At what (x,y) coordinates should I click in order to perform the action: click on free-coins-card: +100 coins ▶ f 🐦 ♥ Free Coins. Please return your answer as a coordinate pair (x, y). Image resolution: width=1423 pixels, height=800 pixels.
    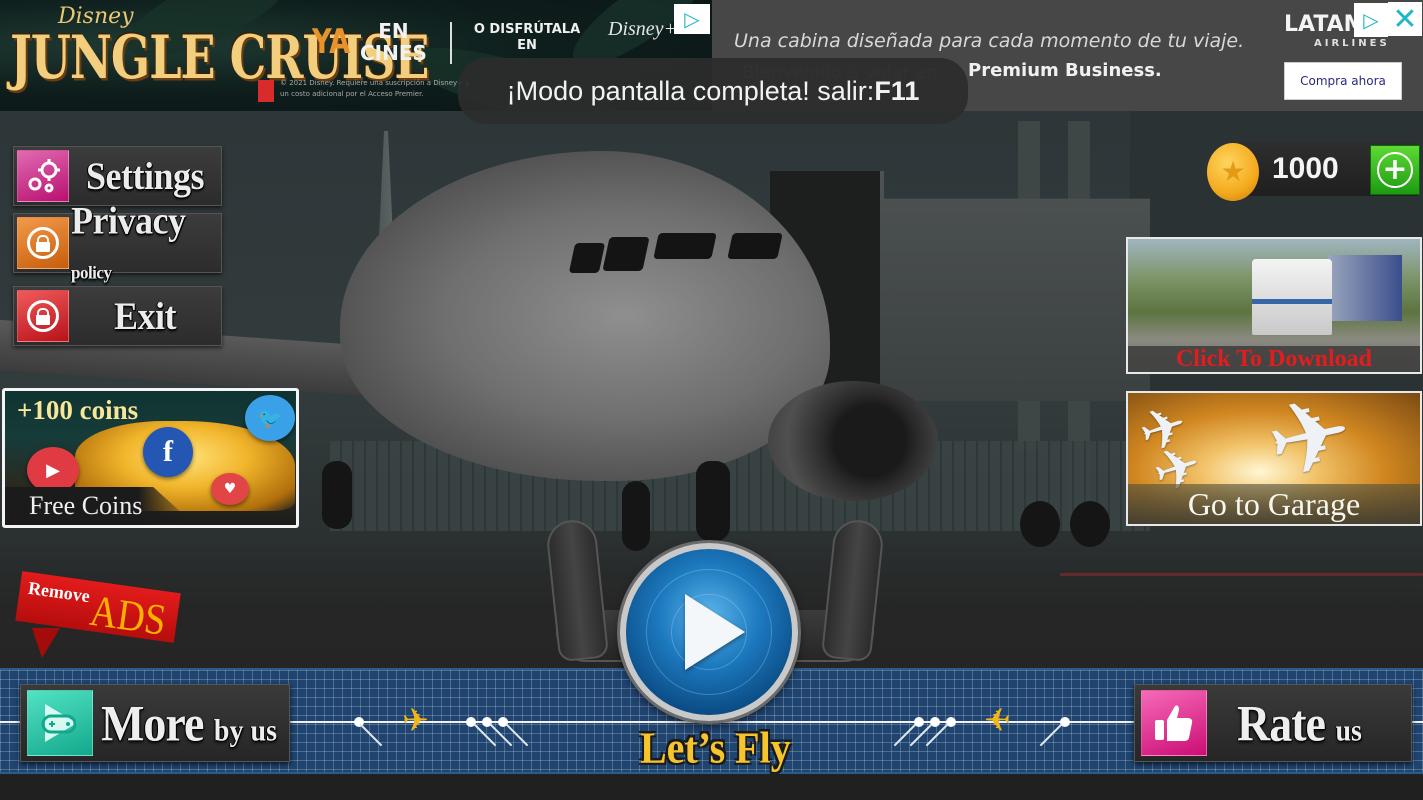
    Looking at the image, I should click on (150, 458).